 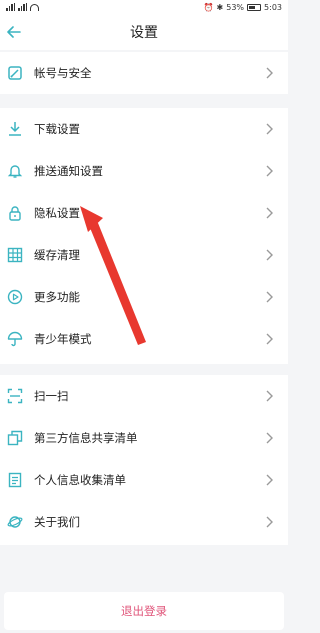 I want to click on copy-icon, so click(x=15, y=438).